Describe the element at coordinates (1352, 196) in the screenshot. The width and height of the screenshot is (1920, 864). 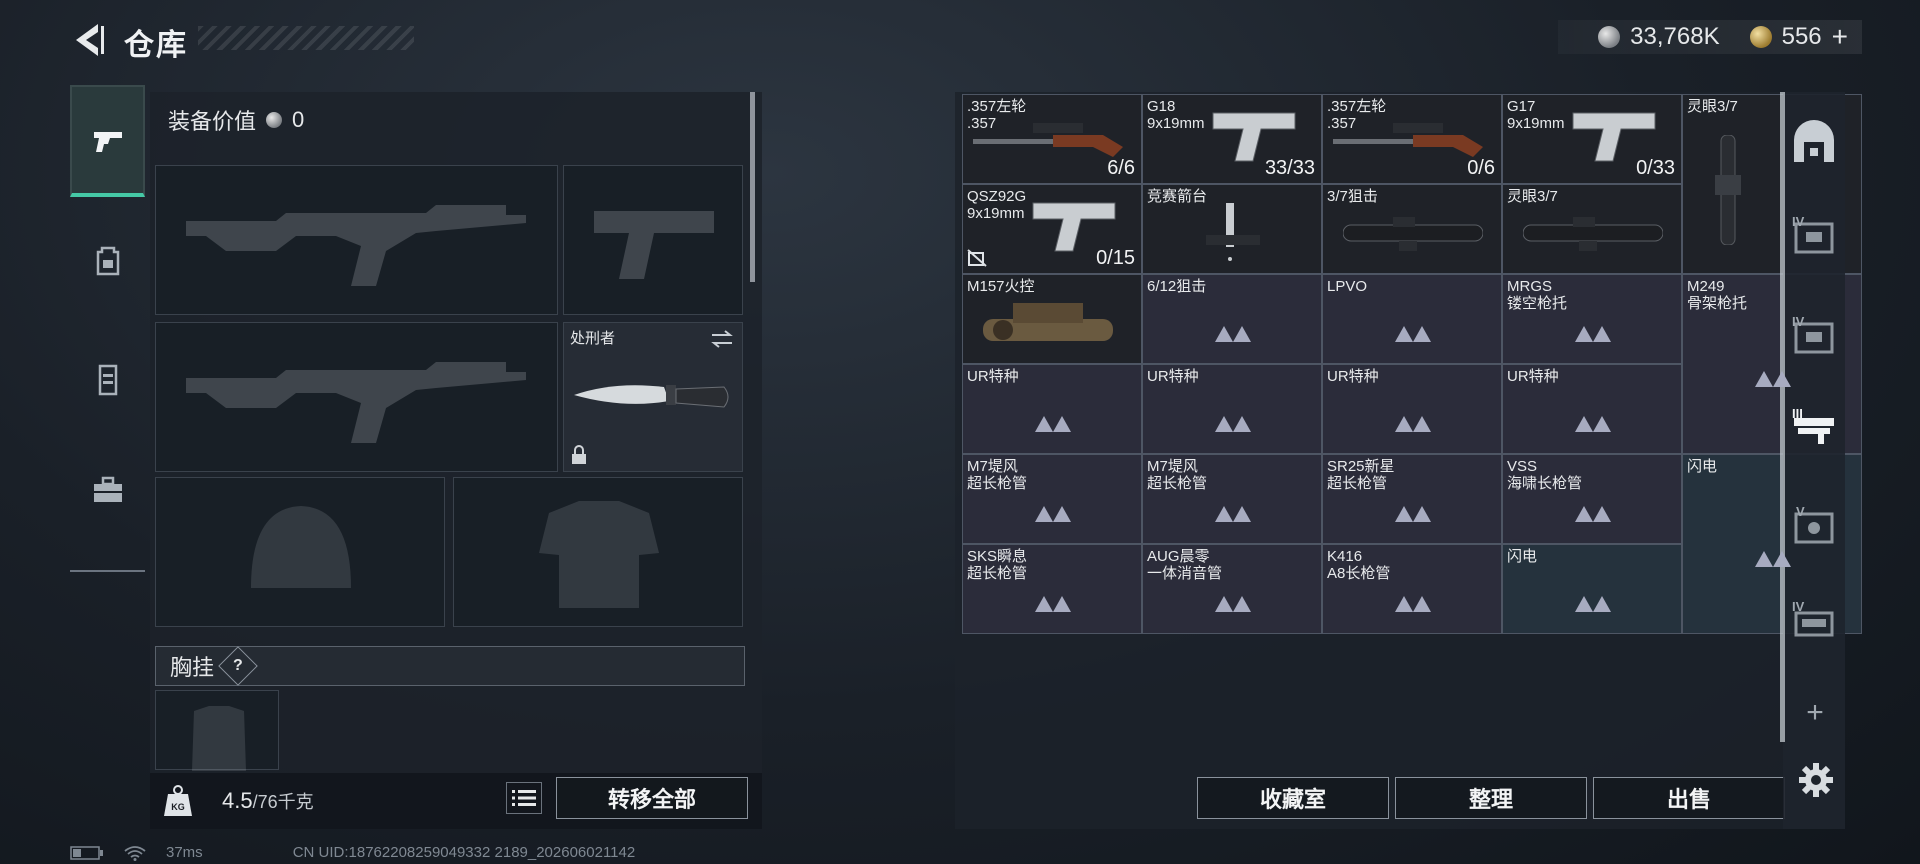
I see `item-name: 3/7狙击` at that location.